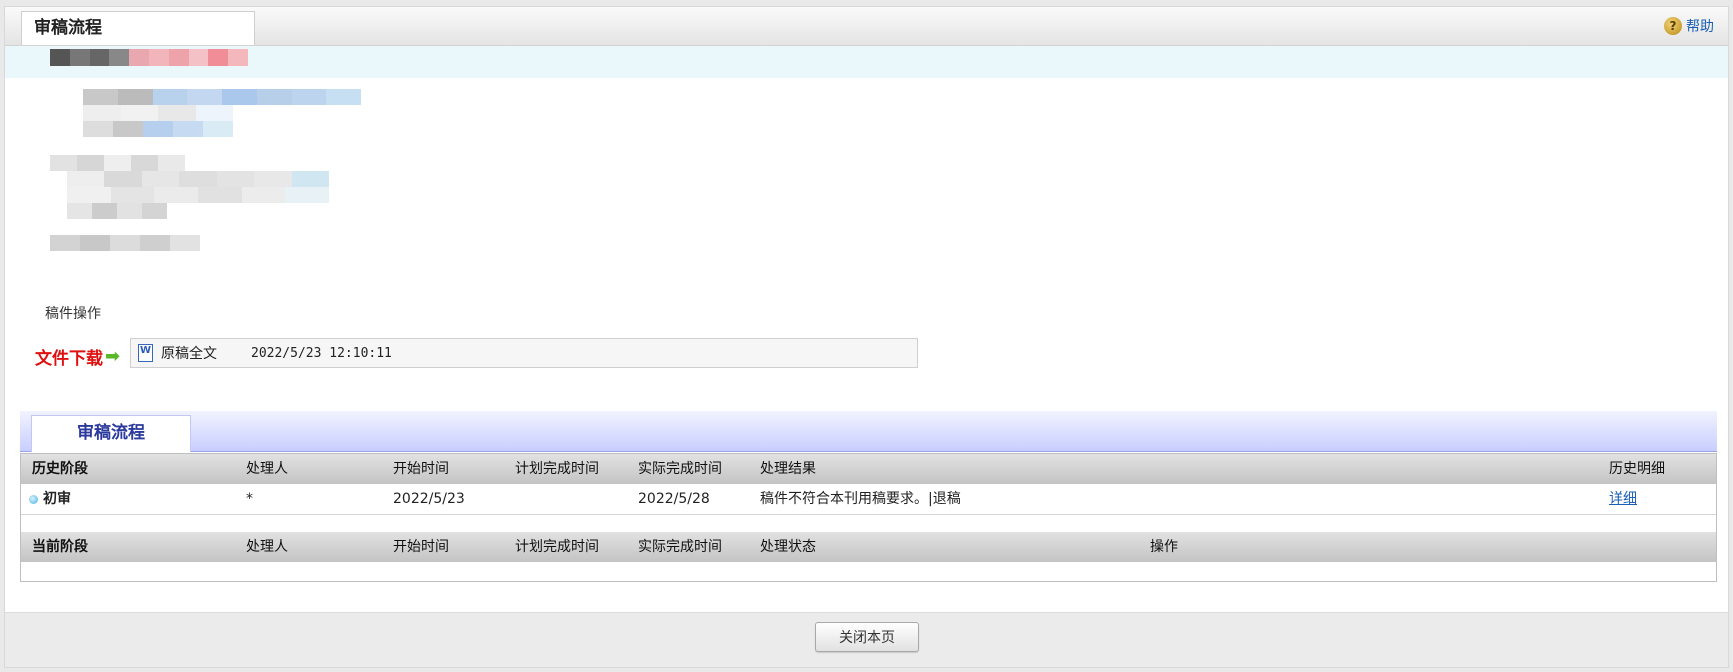 The image size is (1733, 672). Describe the element at coordinates (1623, 499) in the screenshot. I see `detail-link: 详细` at that location.